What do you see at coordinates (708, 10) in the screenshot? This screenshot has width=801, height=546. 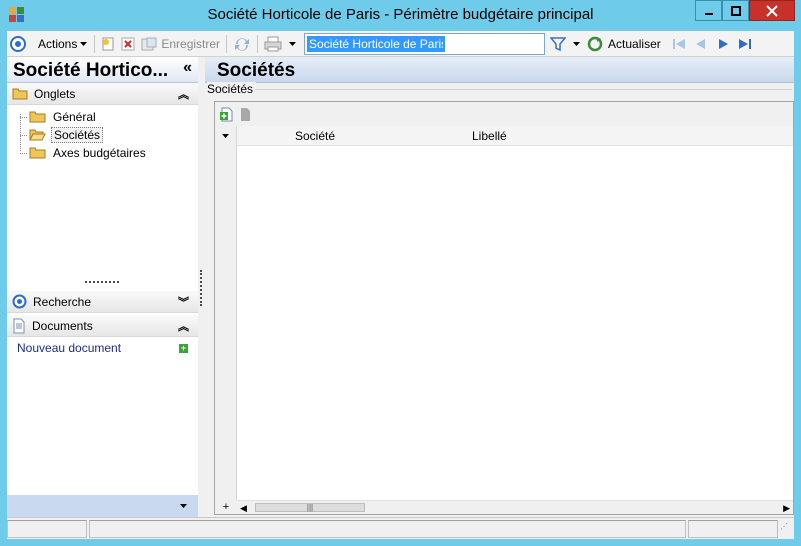 I see `minimize-button` at bounding box center [708, 10].